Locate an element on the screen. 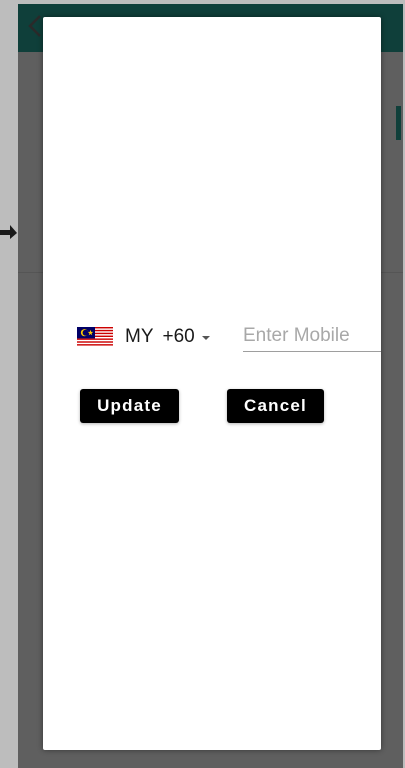 The image size is (405, 768). dial-code: +60 is located at coordinates (178, 336).